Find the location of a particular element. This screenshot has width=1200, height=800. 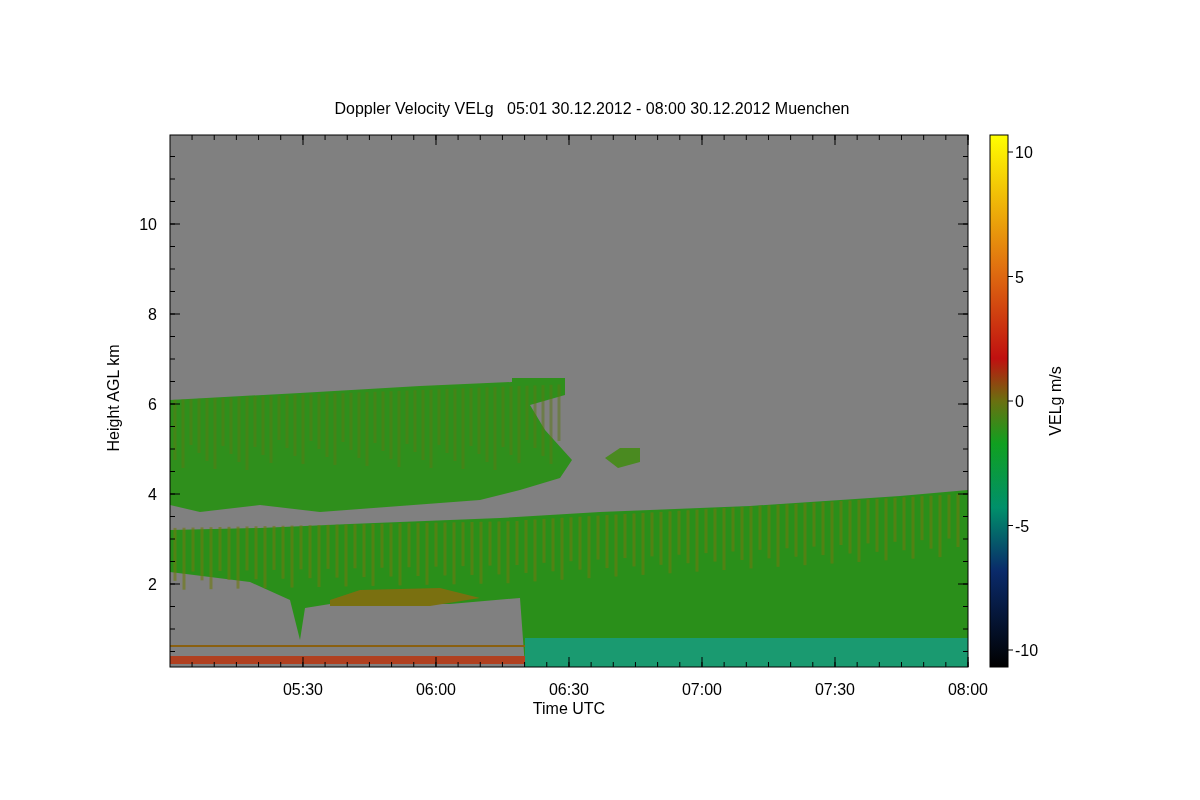

tick-label: 2 is located at coordinates (152, 584).